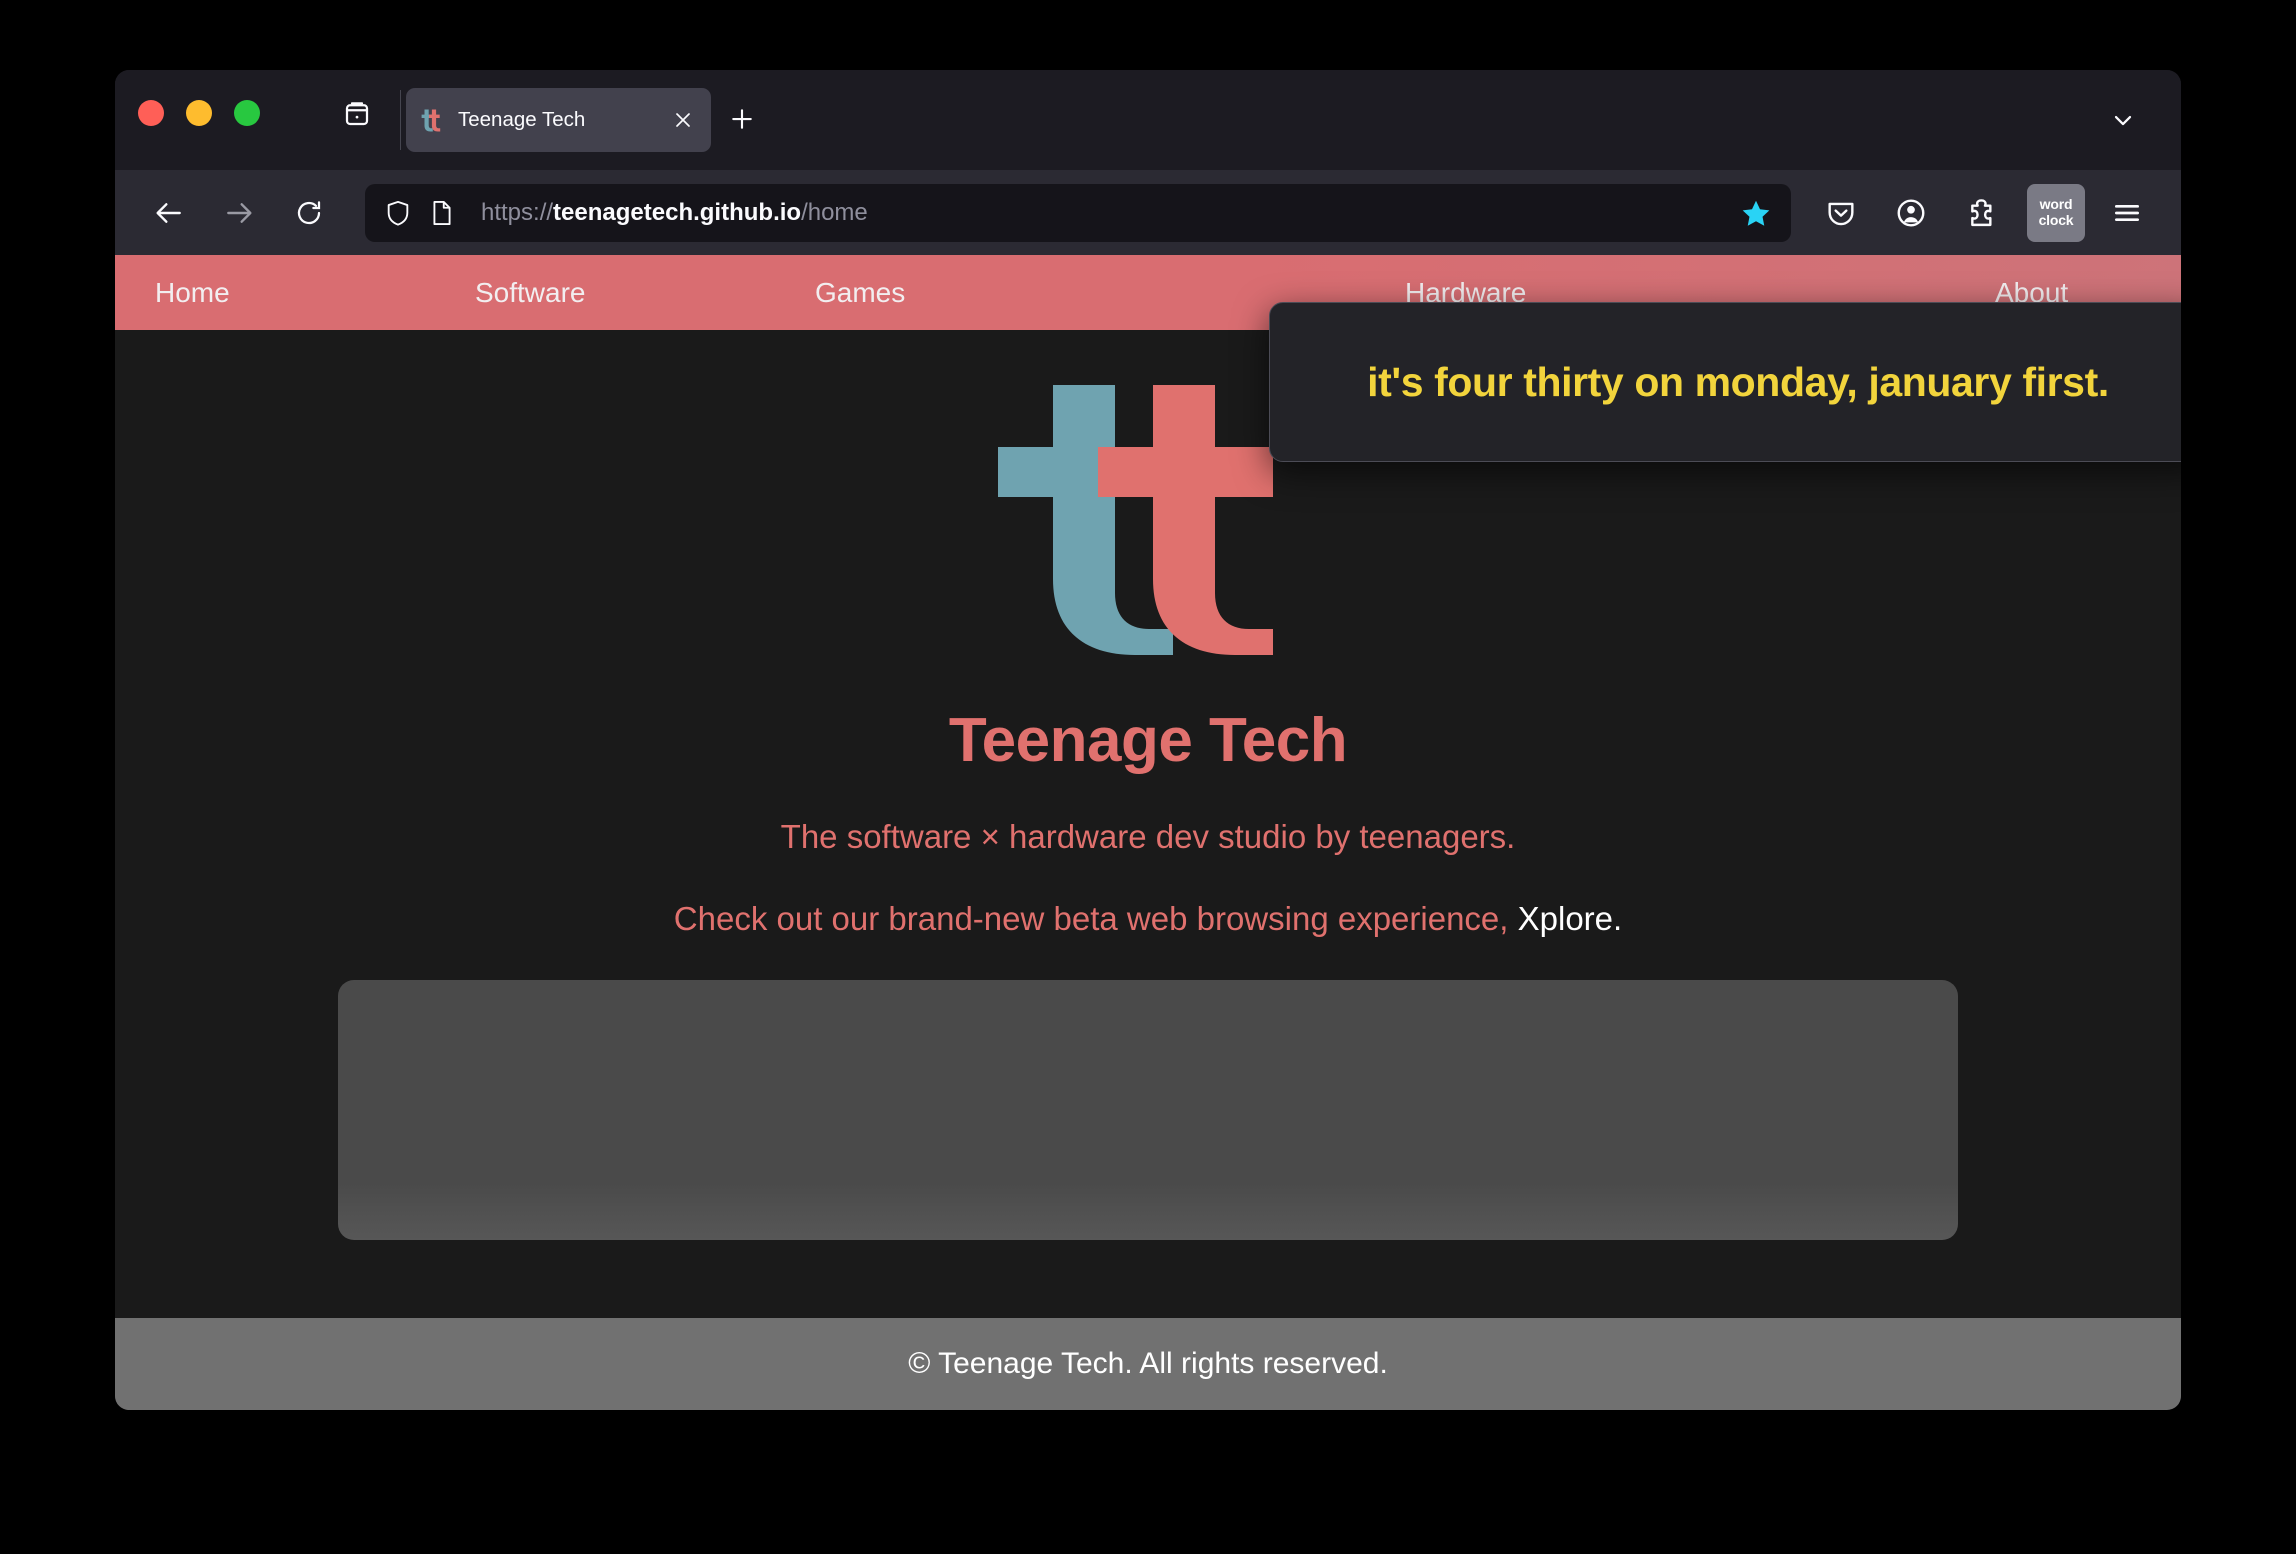 Image resolution: width=2296 pixels, height=1554 pixels. I want to click on url-host: teenagetech.github.io, so click(677, 212).